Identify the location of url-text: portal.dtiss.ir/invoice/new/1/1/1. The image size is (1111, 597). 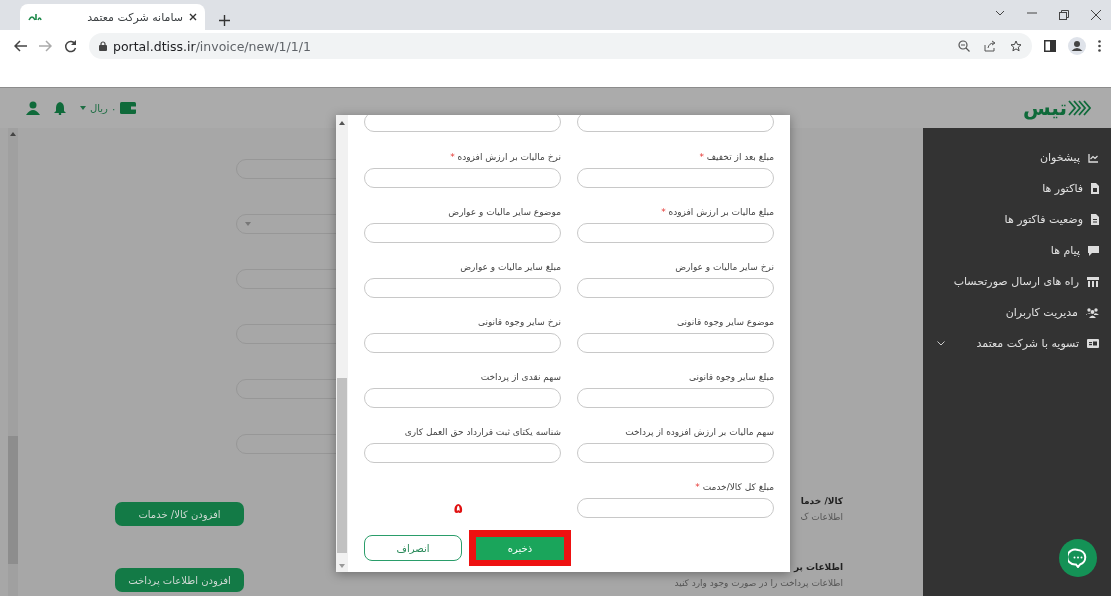
(212, 46).